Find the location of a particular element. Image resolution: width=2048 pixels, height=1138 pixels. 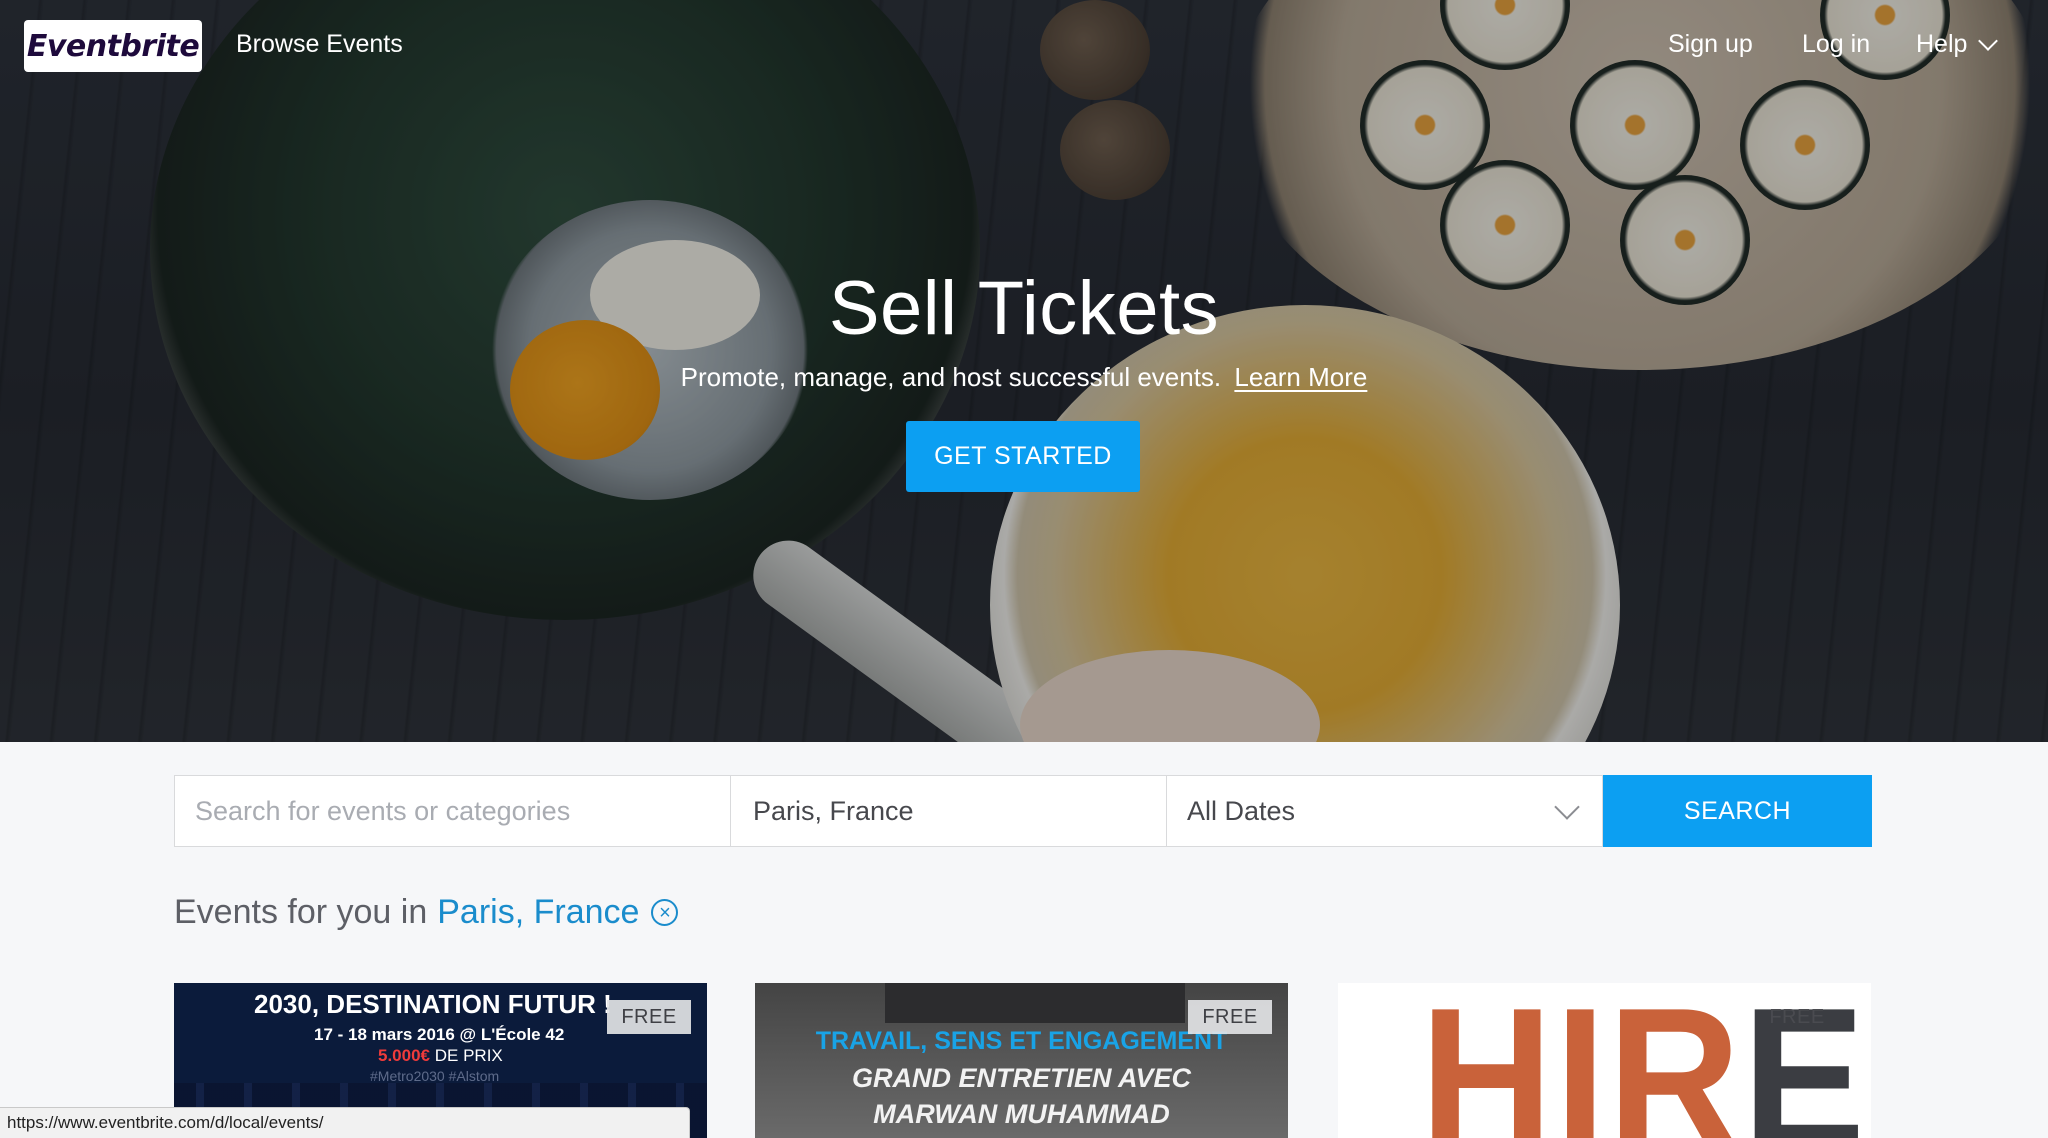

help-label: Help is located at coordinates (1942, 44).